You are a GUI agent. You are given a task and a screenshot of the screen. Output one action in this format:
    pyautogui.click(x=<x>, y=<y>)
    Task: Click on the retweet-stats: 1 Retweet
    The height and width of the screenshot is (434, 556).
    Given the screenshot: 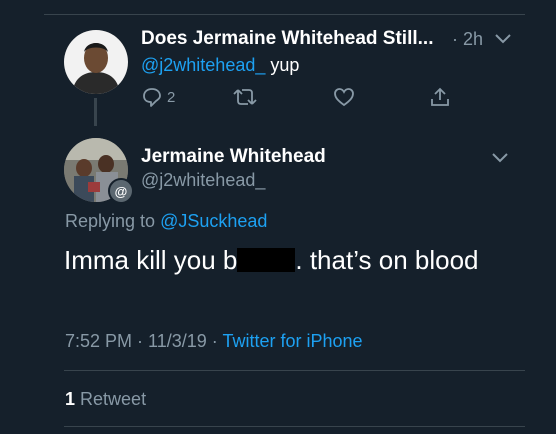 What is the action you would take?
    pyautogui.click(x=105, y=399)
    